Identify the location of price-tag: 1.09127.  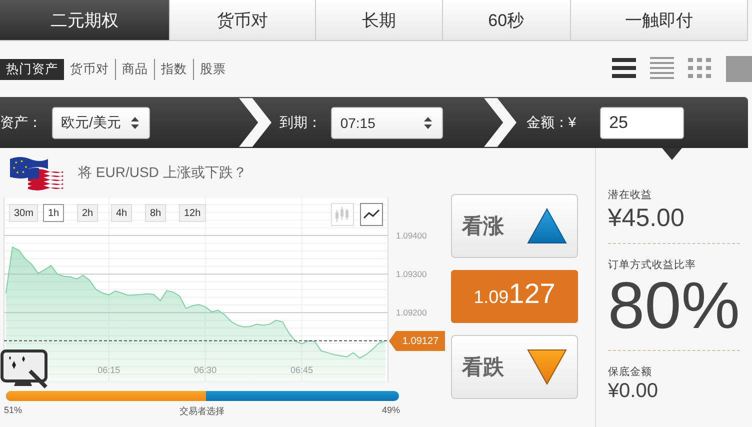
(417, 341).